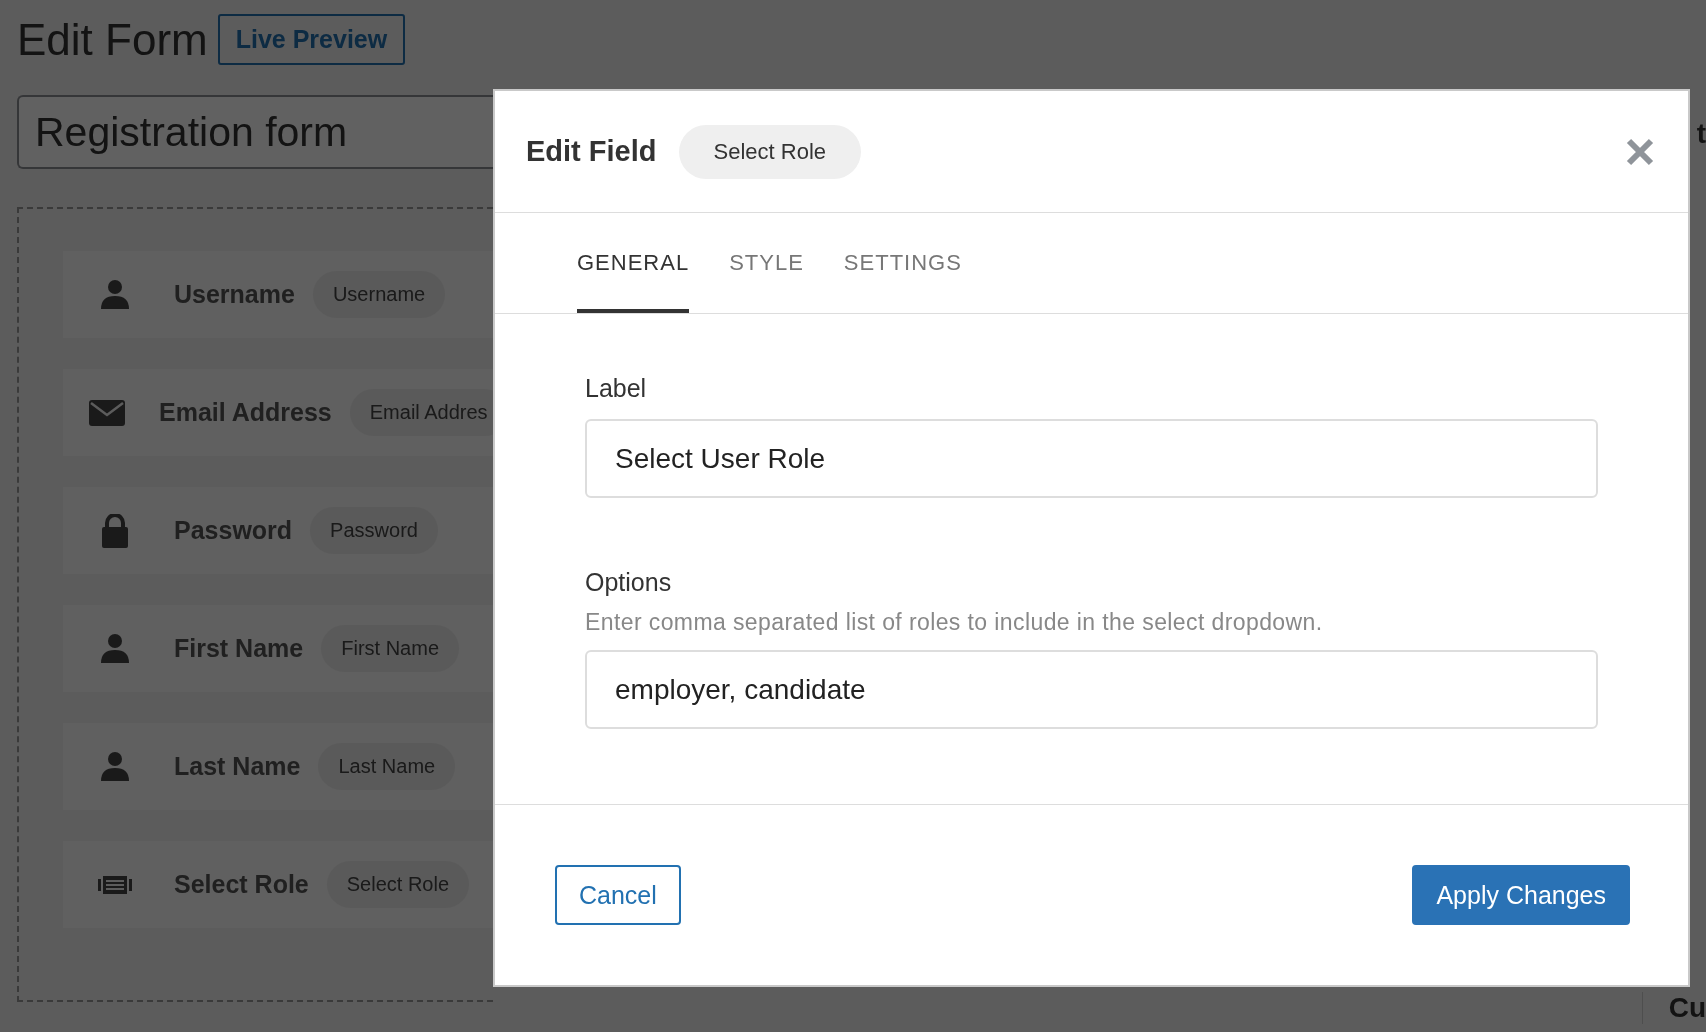 This screenshot has height=1032, width=1706. I want to click on options-caption: Options, so click(629, 582).